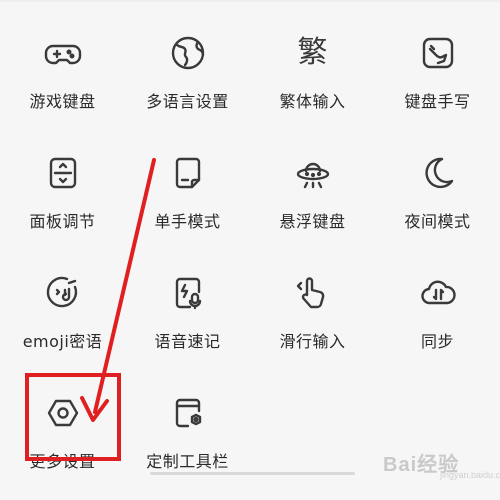 This screenshot has width=500, height=500. I want to click on grid-item-label: 键盘手写, so click(437, 101).